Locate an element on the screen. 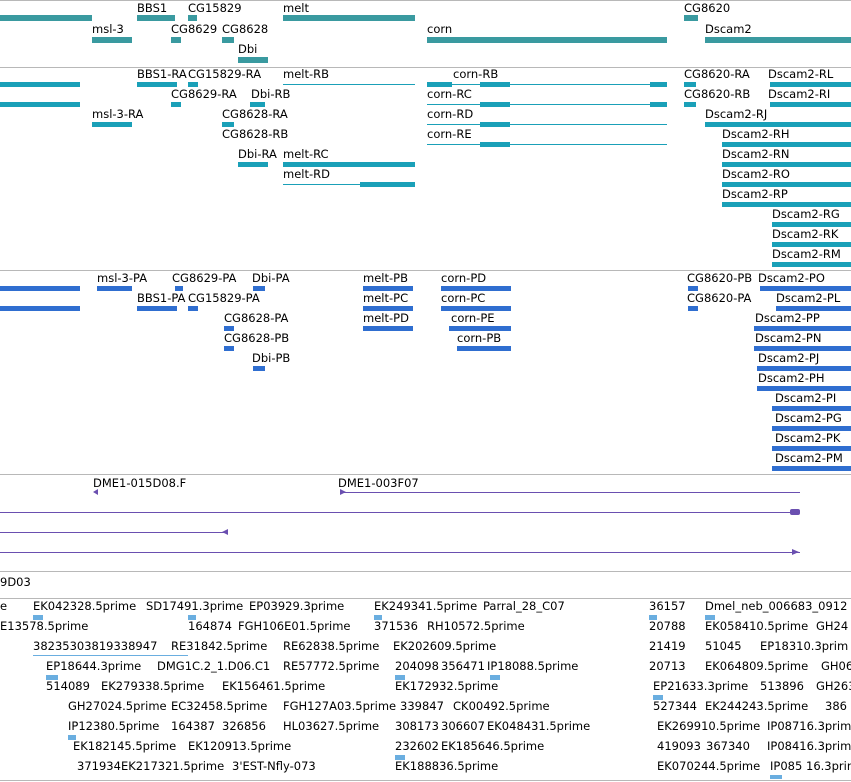 The height and width of the screenshot is (782, 851). est-label: 38235303819338947 is located at coordinates (95, 646).